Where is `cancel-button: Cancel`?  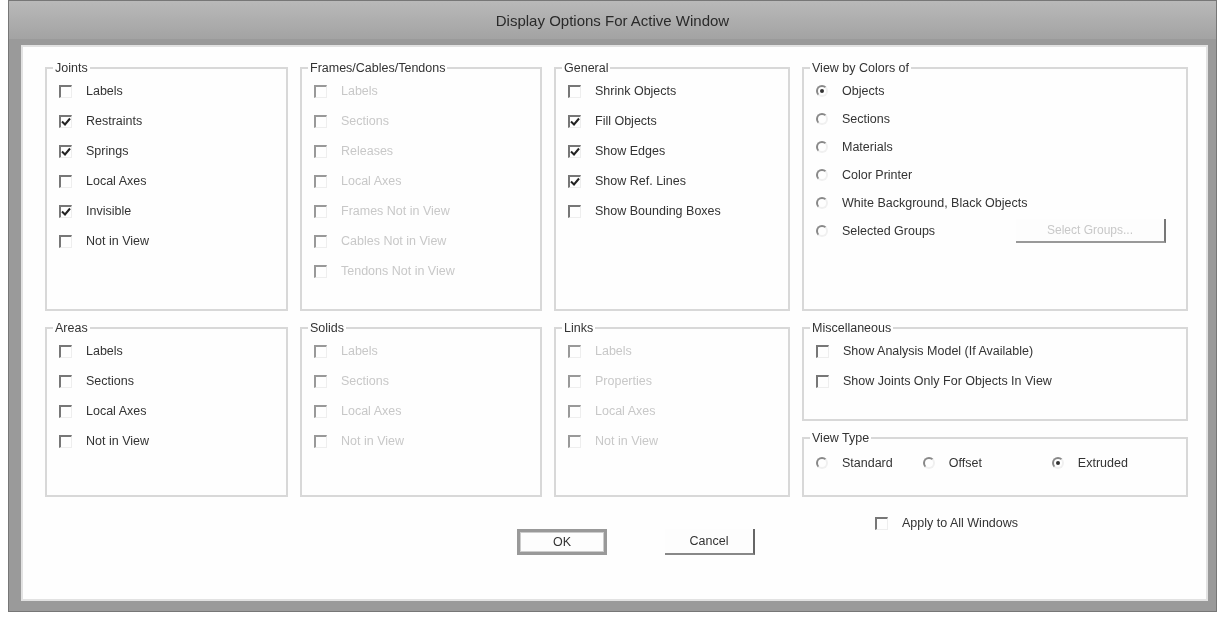 cancel-button: Cancel is located at coordinates (710, 542).